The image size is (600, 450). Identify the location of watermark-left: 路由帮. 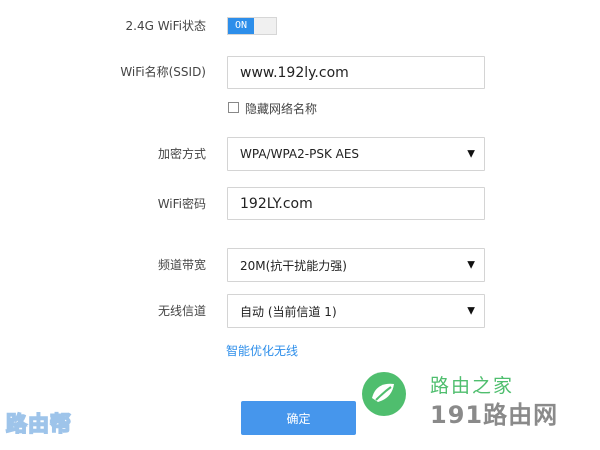
(38, 424).